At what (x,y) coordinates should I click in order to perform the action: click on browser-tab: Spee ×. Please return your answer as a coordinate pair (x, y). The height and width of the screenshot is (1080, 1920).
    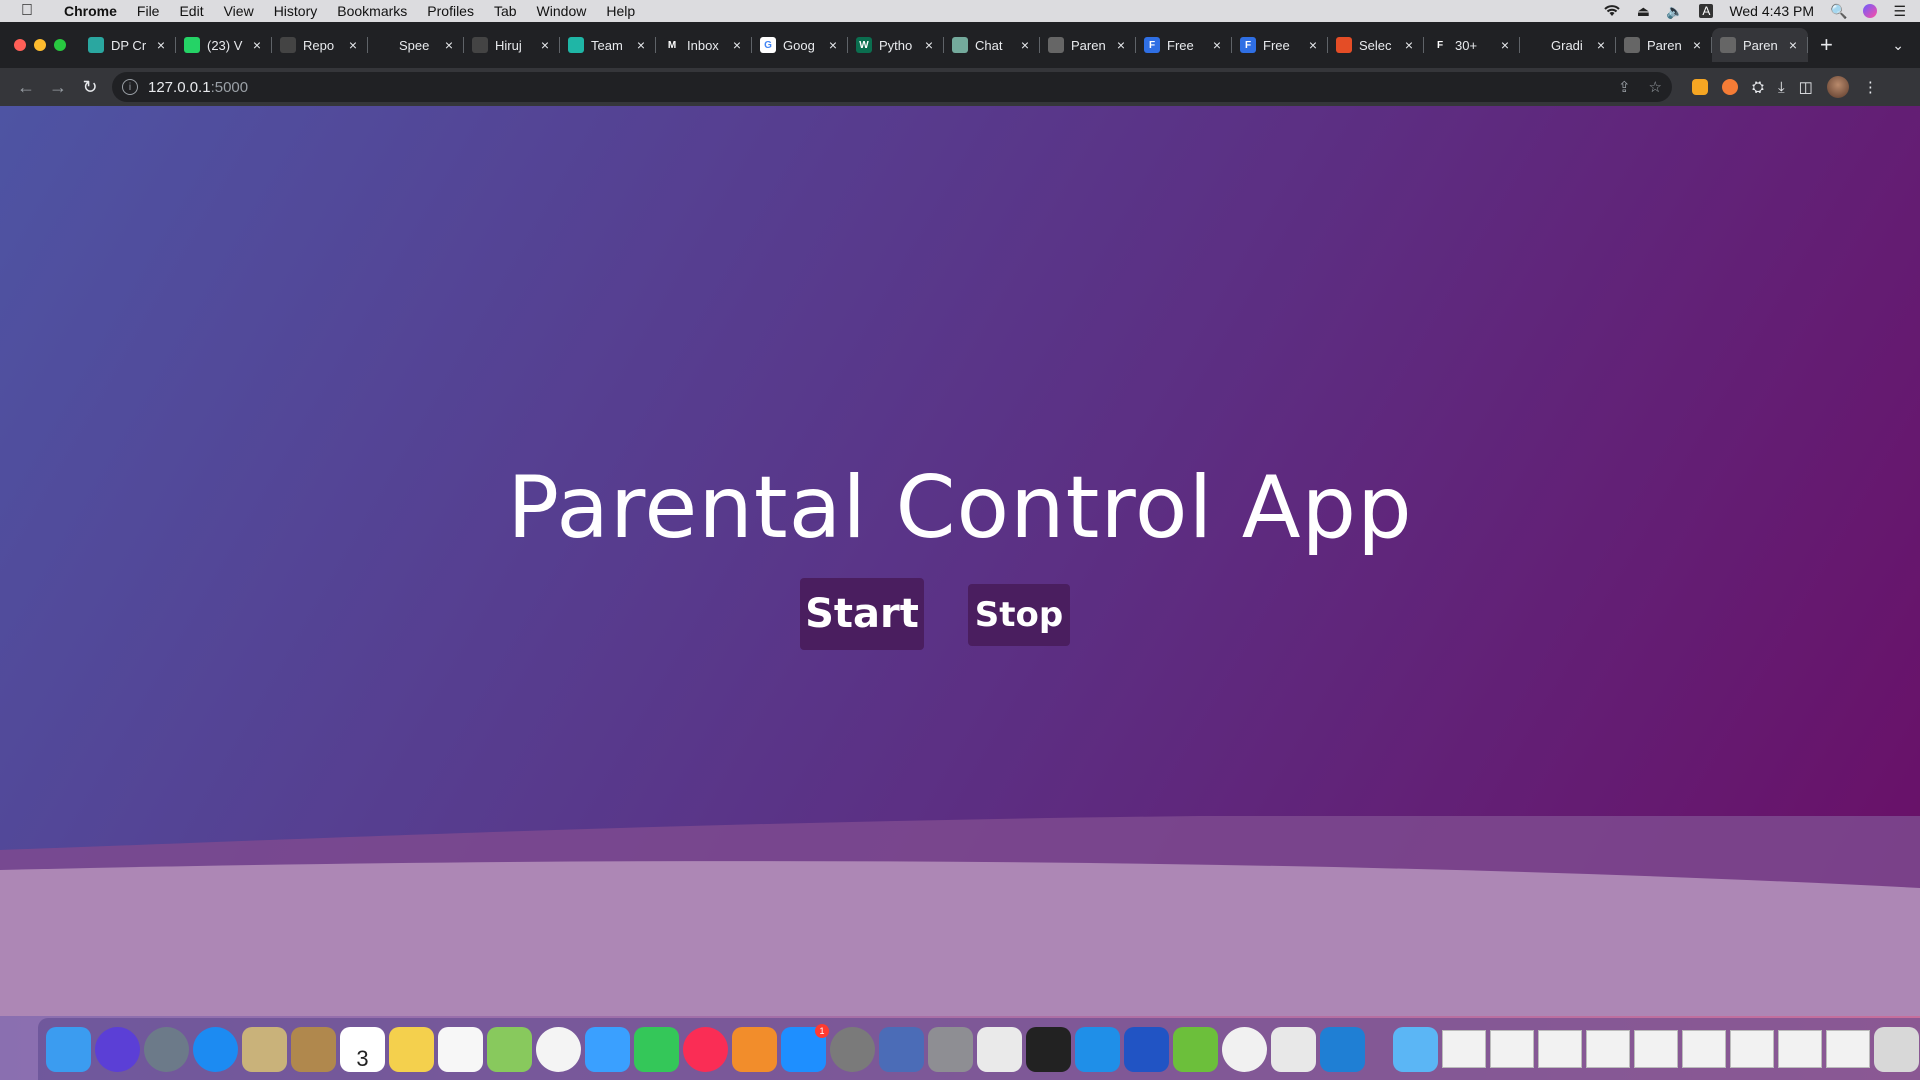
    Looking at the image, I should click on (416, 45).